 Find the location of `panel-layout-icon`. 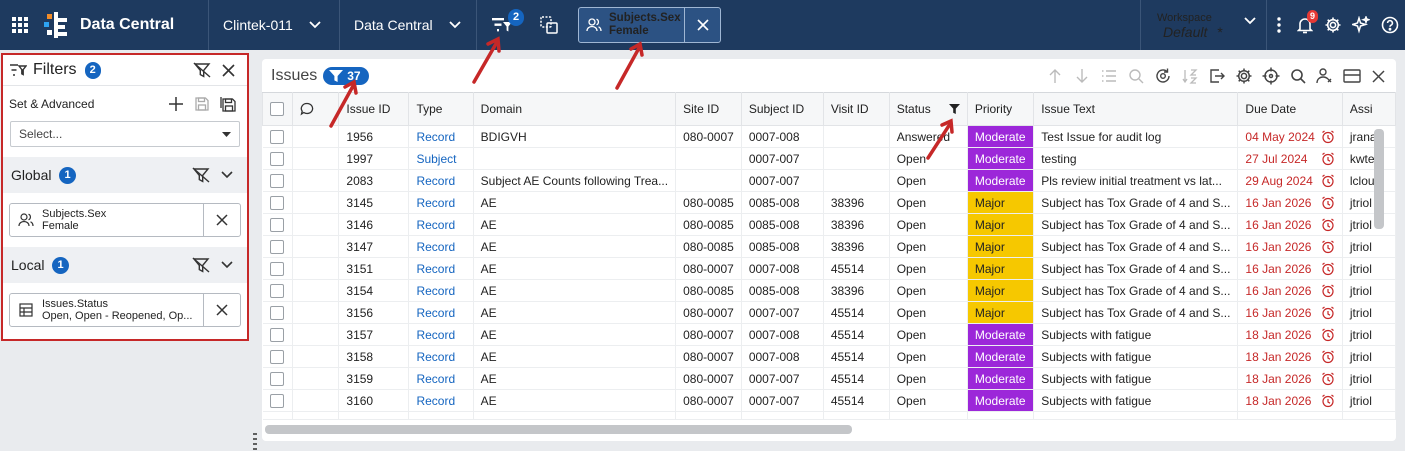

panel-layout-icon is located at coordinates (1351, 76).